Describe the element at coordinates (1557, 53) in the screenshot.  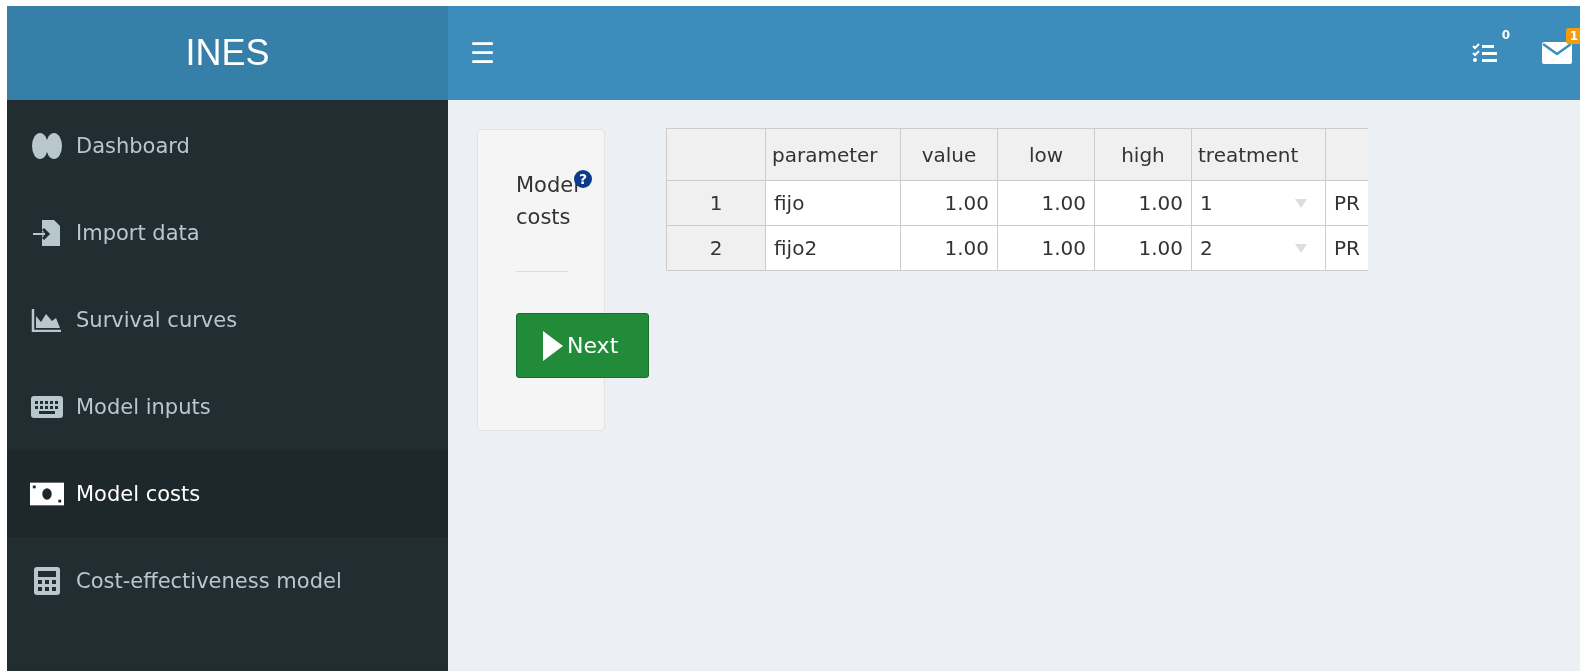
I see `envelope-icon` at that location.